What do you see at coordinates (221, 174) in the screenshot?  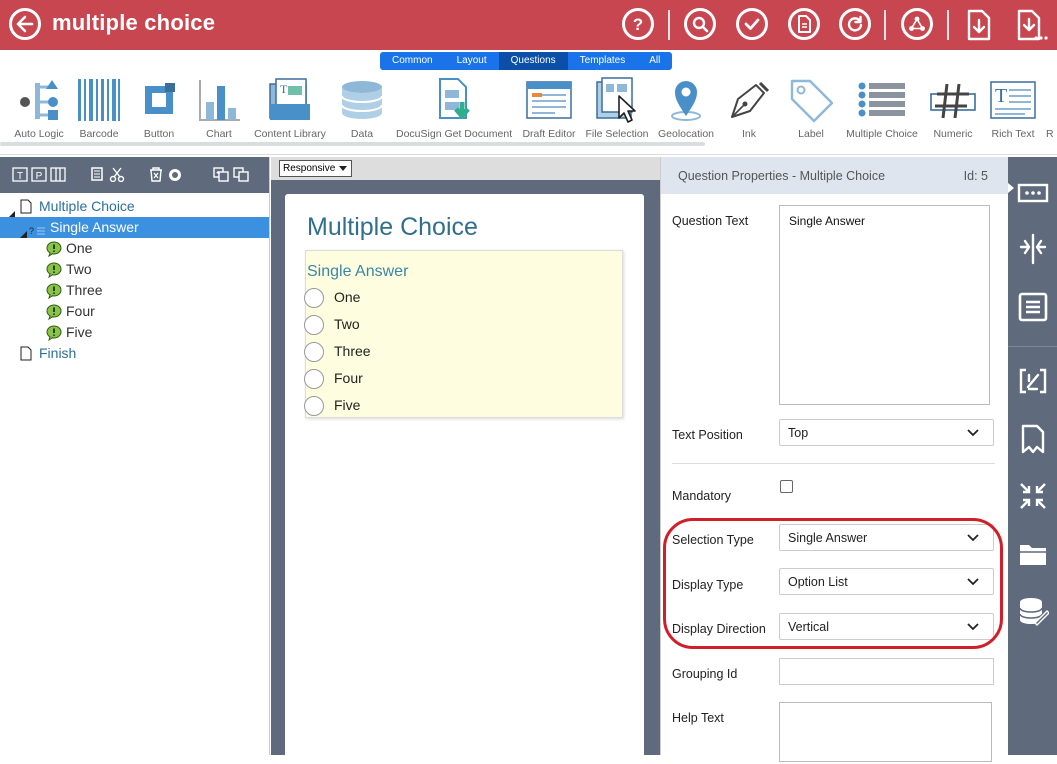 I see `duplicate-icon` at bounding box center [221, 174].